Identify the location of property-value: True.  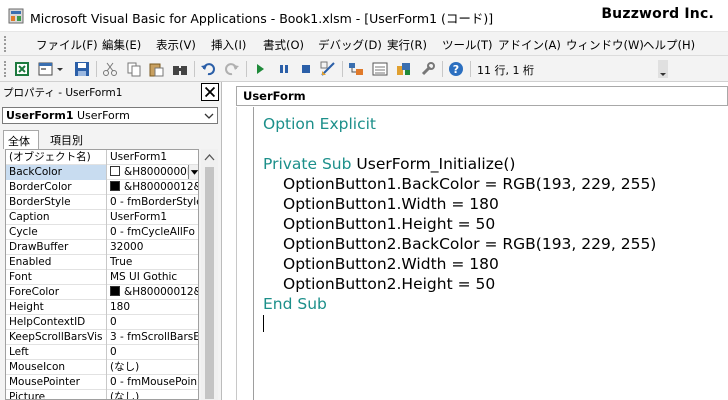
(153, 262).